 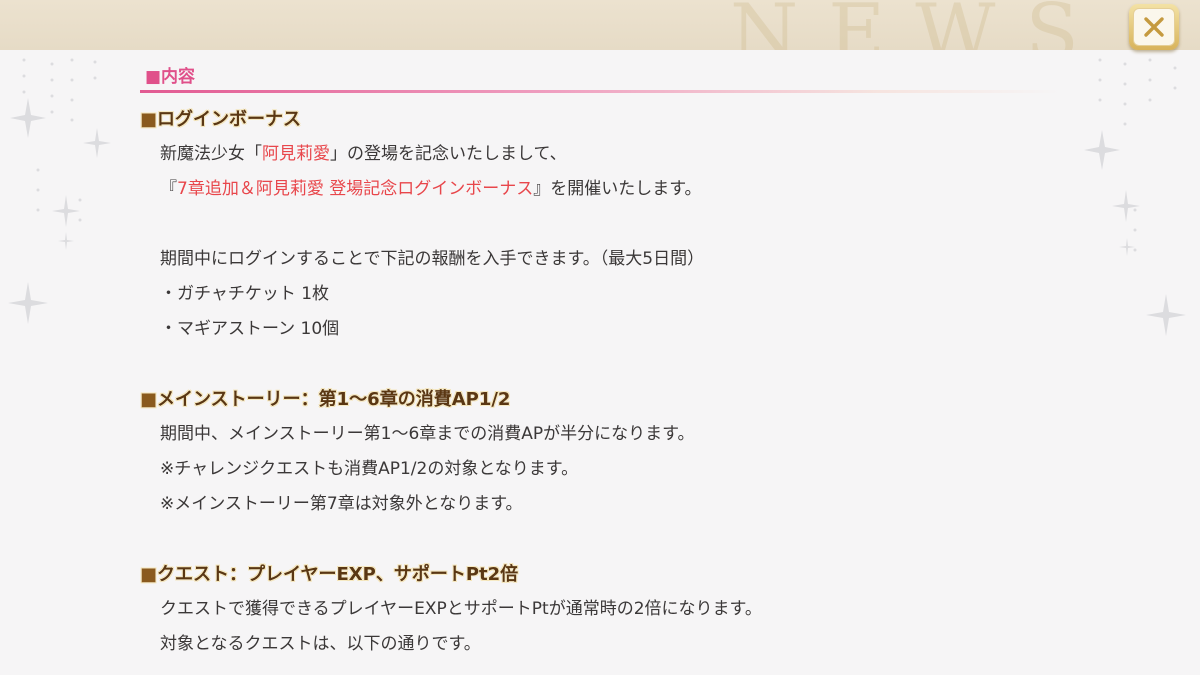 I want to click on close-icon, so click(x=1154, y=27).